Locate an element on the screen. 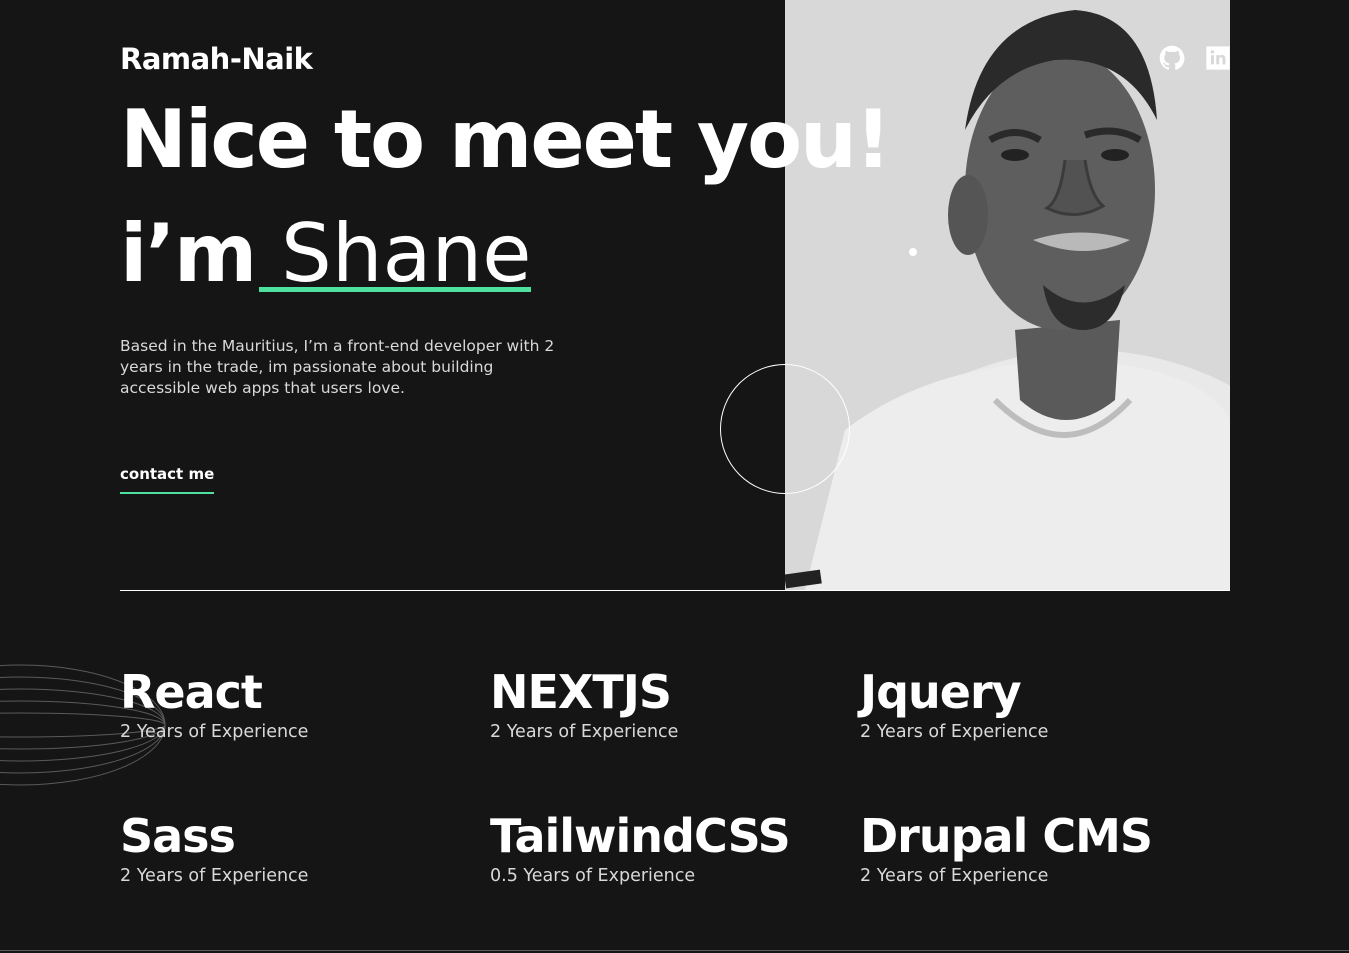  skill-nextjs: NEXTJS 2 Years of Experience is located at coordinates (584, 704).